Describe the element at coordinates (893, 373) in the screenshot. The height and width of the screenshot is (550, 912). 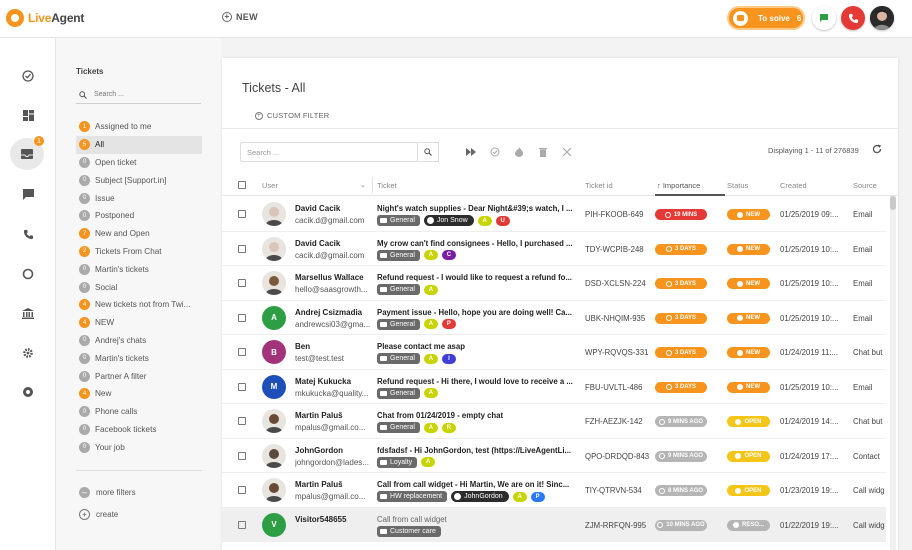
I see `table-scrollbar` at that location.